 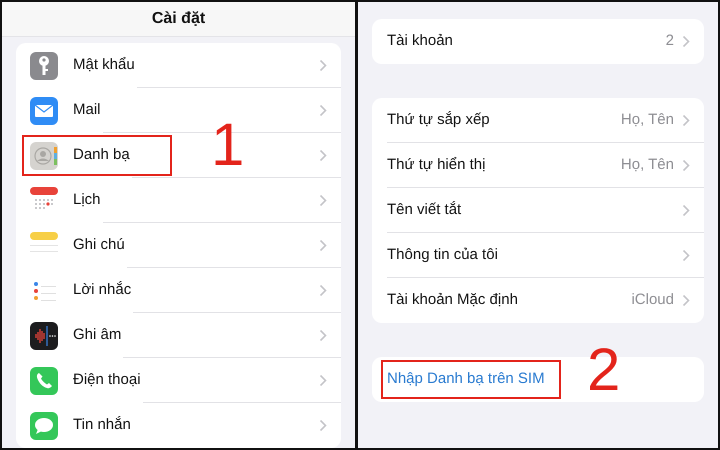 What do you see at coordinates (99, 245) in the screenshot?
I see `row-label: Ghi chú` at bounding box center [99, 245].